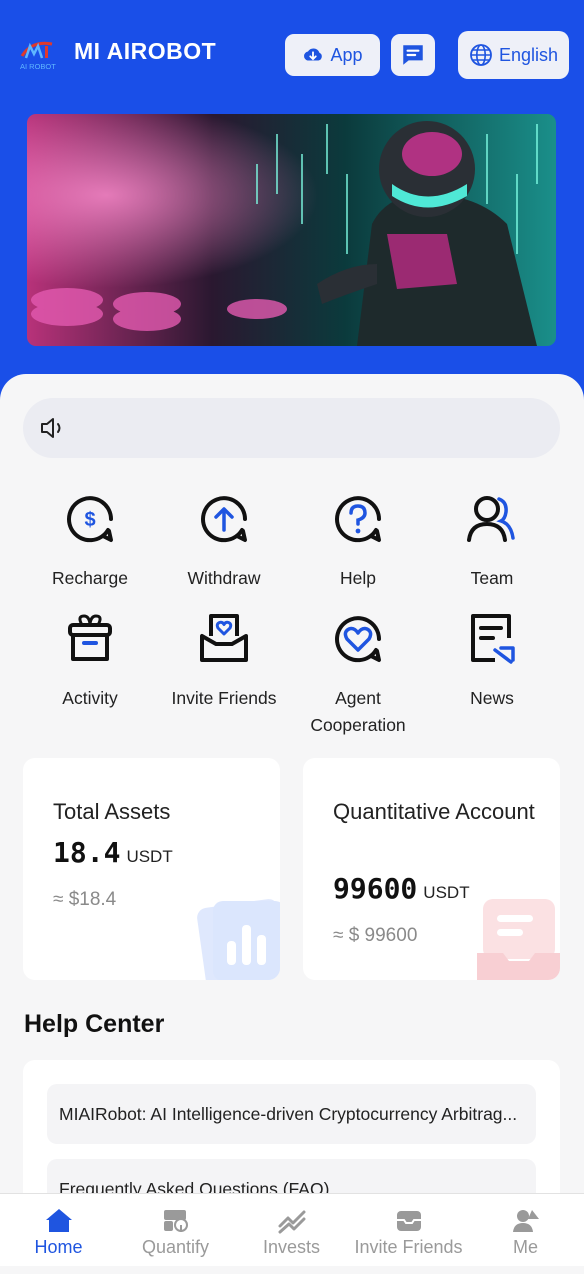 Image resolution: width=584 pixels, height=1274 pixels. Describe the element at coordinates (358, 675) in the screenshot. I see `action-agent-cooperation: Agent Cooperation` at that location.